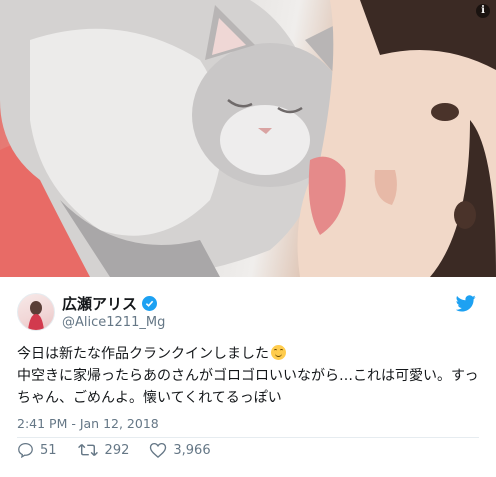 This screenshot has height=477, width=496. I want to click on info-icon: i, so click(483, 11).